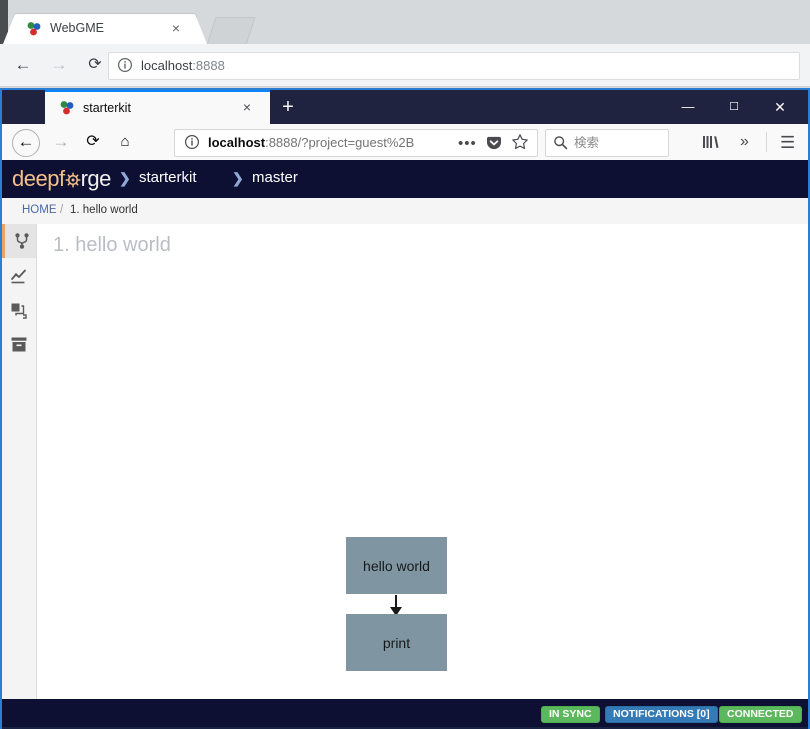 This screenshot has width=810, height=729. I want to click on deepforge-logo: deepf rge, so click(61, 179).